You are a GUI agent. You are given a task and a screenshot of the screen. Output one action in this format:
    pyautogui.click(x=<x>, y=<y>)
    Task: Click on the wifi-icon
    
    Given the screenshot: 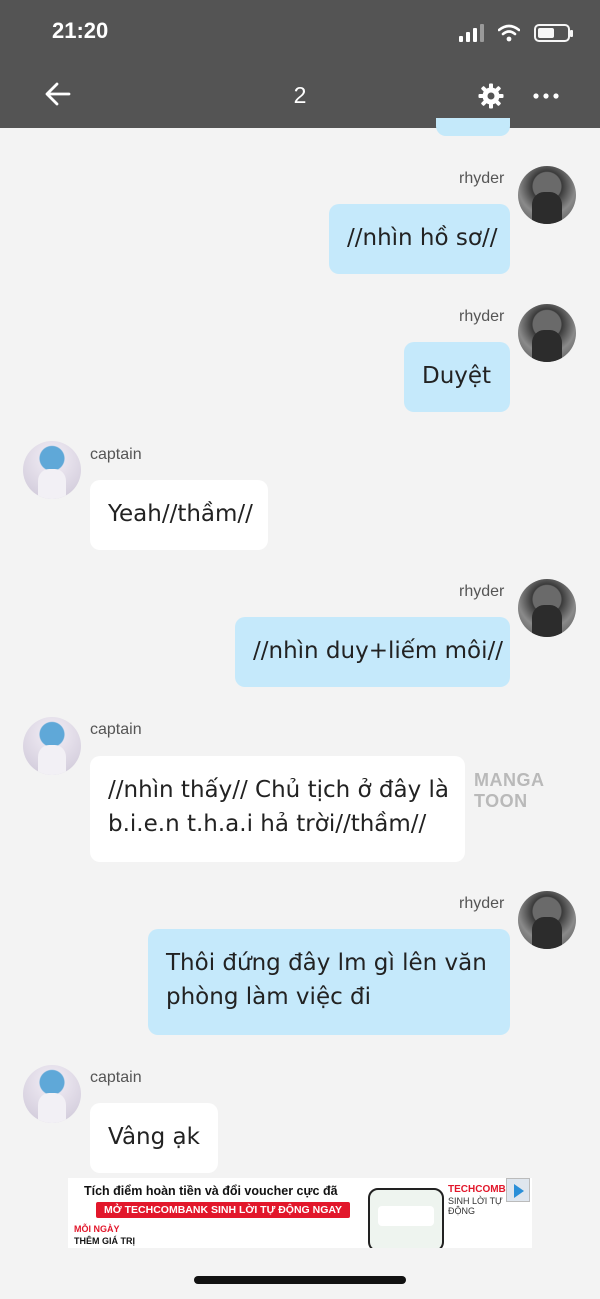 What is the action you would take?
    pyautogui.click(x=509, y=33)
    